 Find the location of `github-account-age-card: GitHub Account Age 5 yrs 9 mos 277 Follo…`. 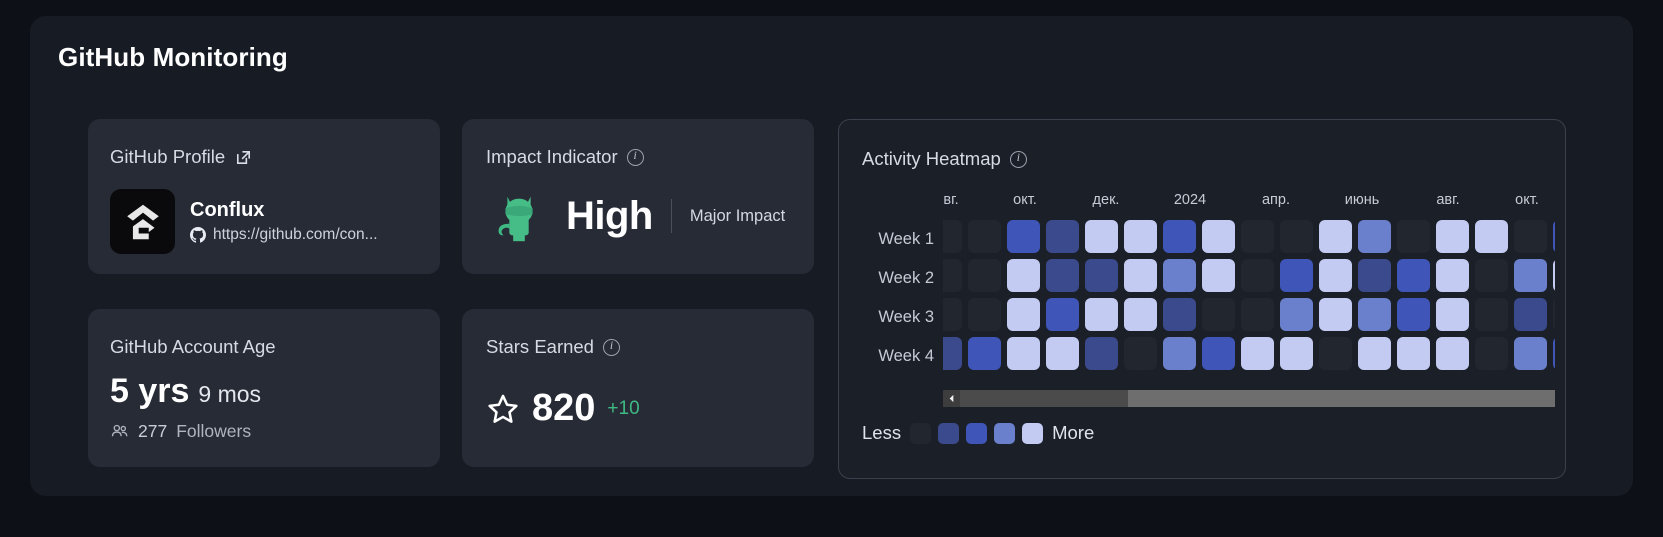

github-account-age-card: GitHub Account Age 5 yrs 9 mos 277 Follo… is located at coordinates (264, 388).